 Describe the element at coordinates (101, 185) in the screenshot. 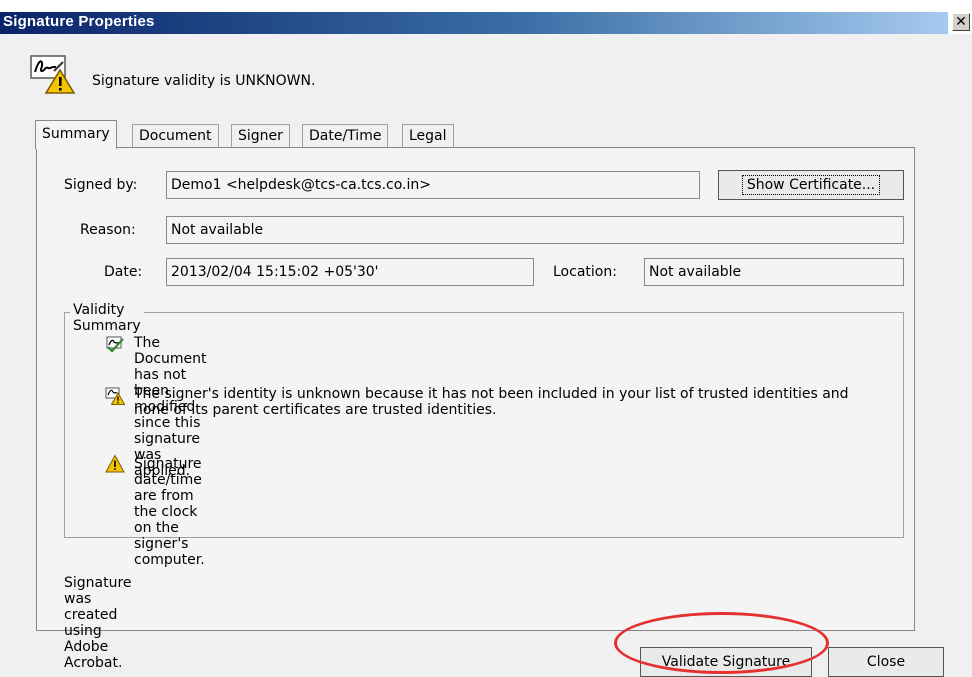

I see `signed-by-label: Signed by:` at that location.